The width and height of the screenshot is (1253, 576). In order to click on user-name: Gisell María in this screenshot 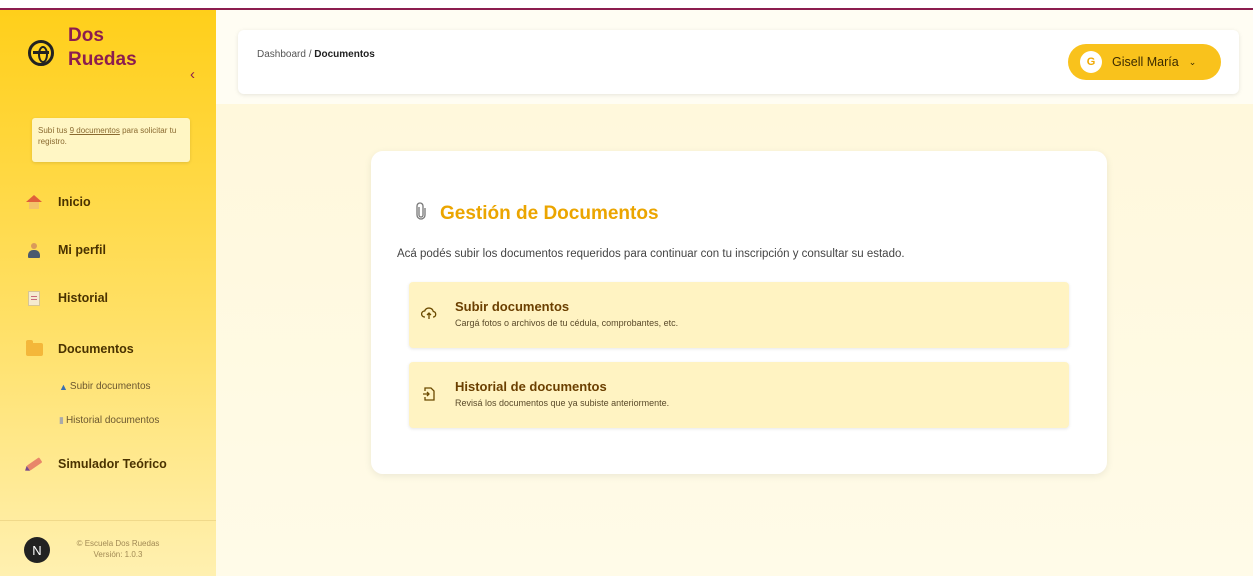, I will do `click(1145, 62)`.